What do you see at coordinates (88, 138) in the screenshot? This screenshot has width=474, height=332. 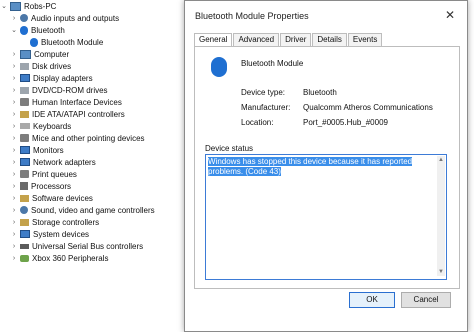 I see `tree-item-label: Mice and other pointing devices` at bounding box center [88, 138].